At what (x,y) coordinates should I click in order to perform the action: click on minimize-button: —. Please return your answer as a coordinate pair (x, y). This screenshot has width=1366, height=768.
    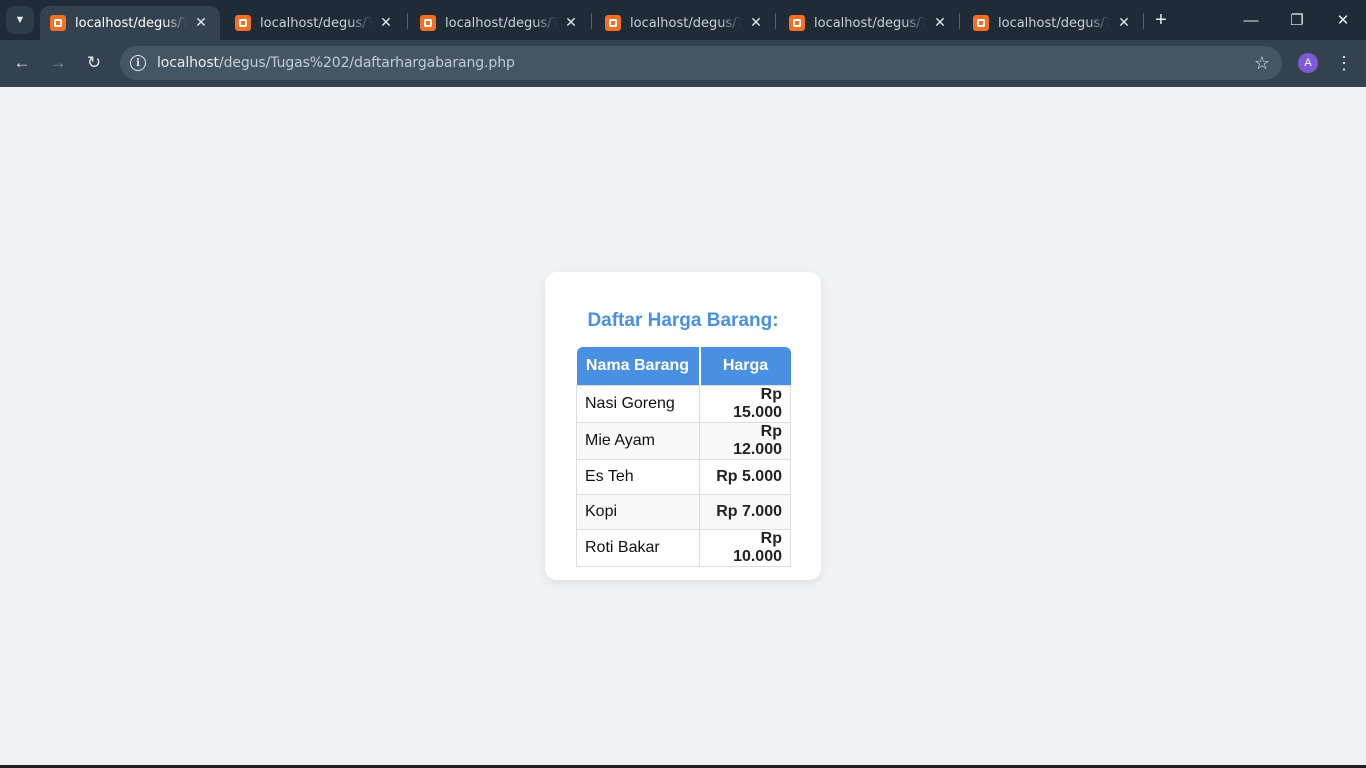
    Looking at the image, I should click on (1251, 20).